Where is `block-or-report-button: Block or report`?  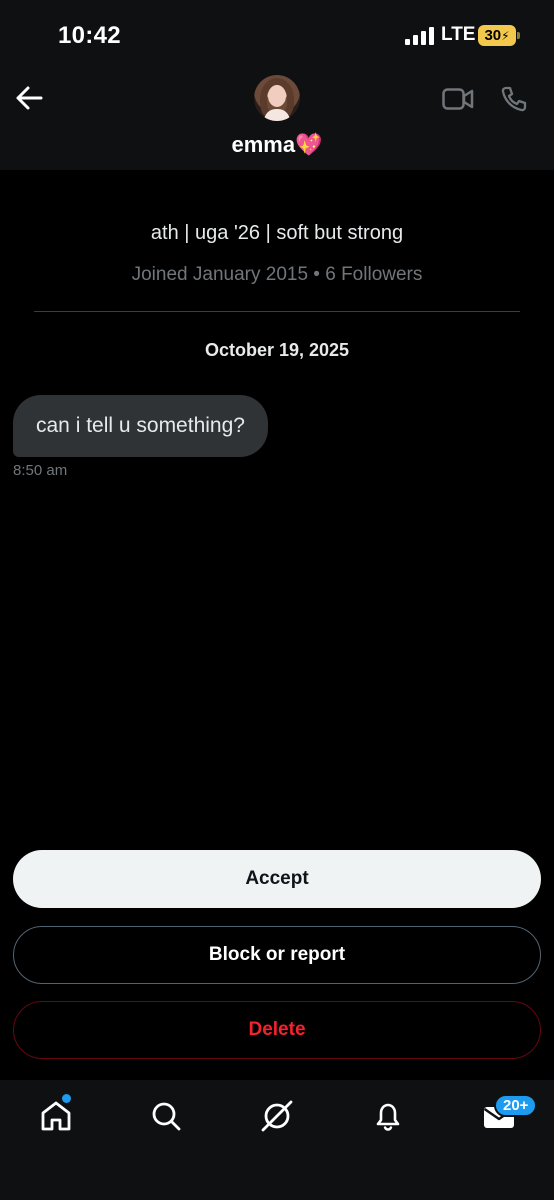 block-or-report-button: Block or report is located at coordinates (277, 955).